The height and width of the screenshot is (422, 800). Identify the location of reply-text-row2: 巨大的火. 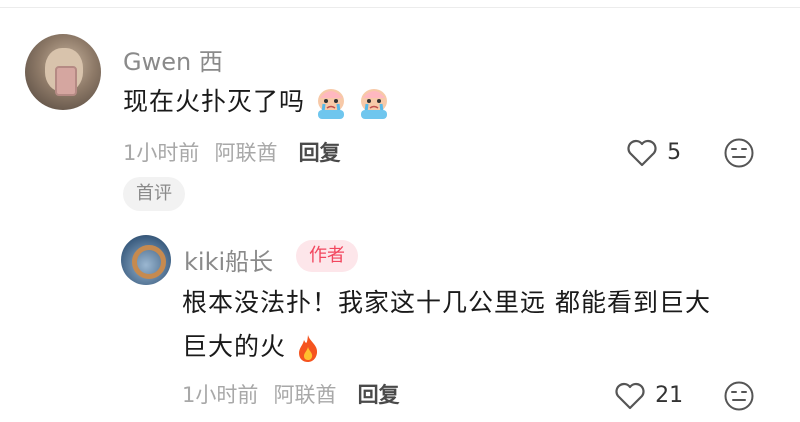
(251, 347).